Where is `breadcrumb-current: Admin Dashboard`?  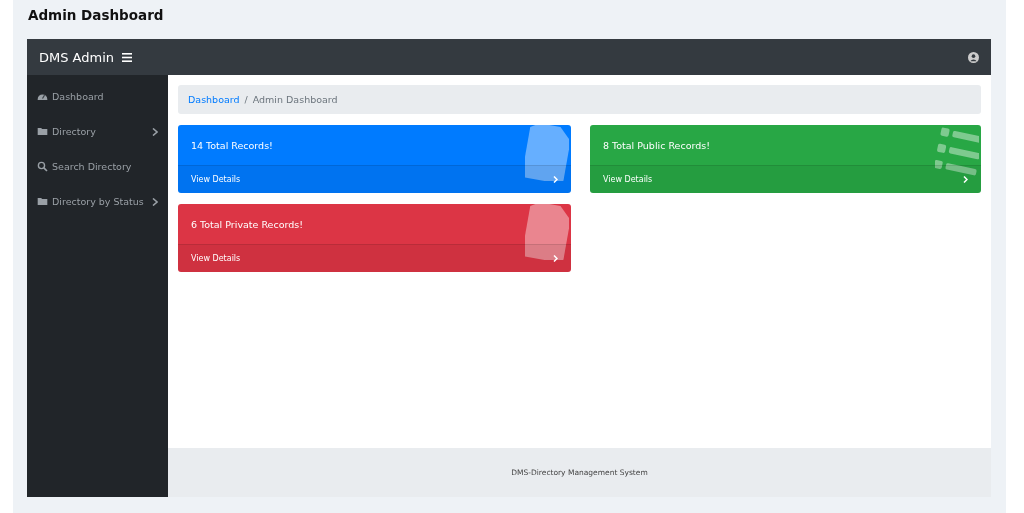
breadcrumb-current: Admin Dashboard is located at coordinates (295, 99).